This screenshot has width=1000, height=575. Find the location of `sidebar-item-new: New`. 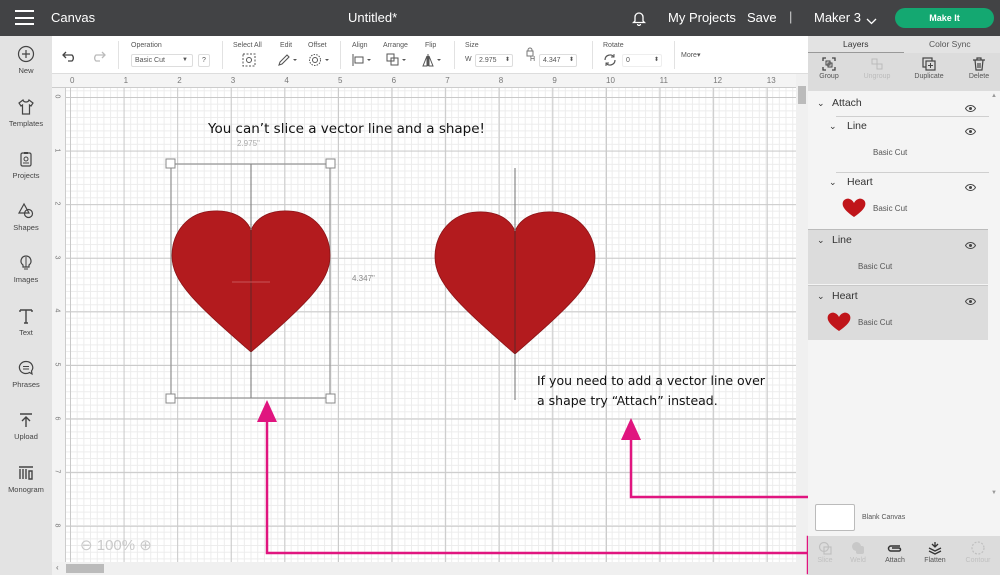

sidebar-item-new: New is located at coordinates (26, 60).